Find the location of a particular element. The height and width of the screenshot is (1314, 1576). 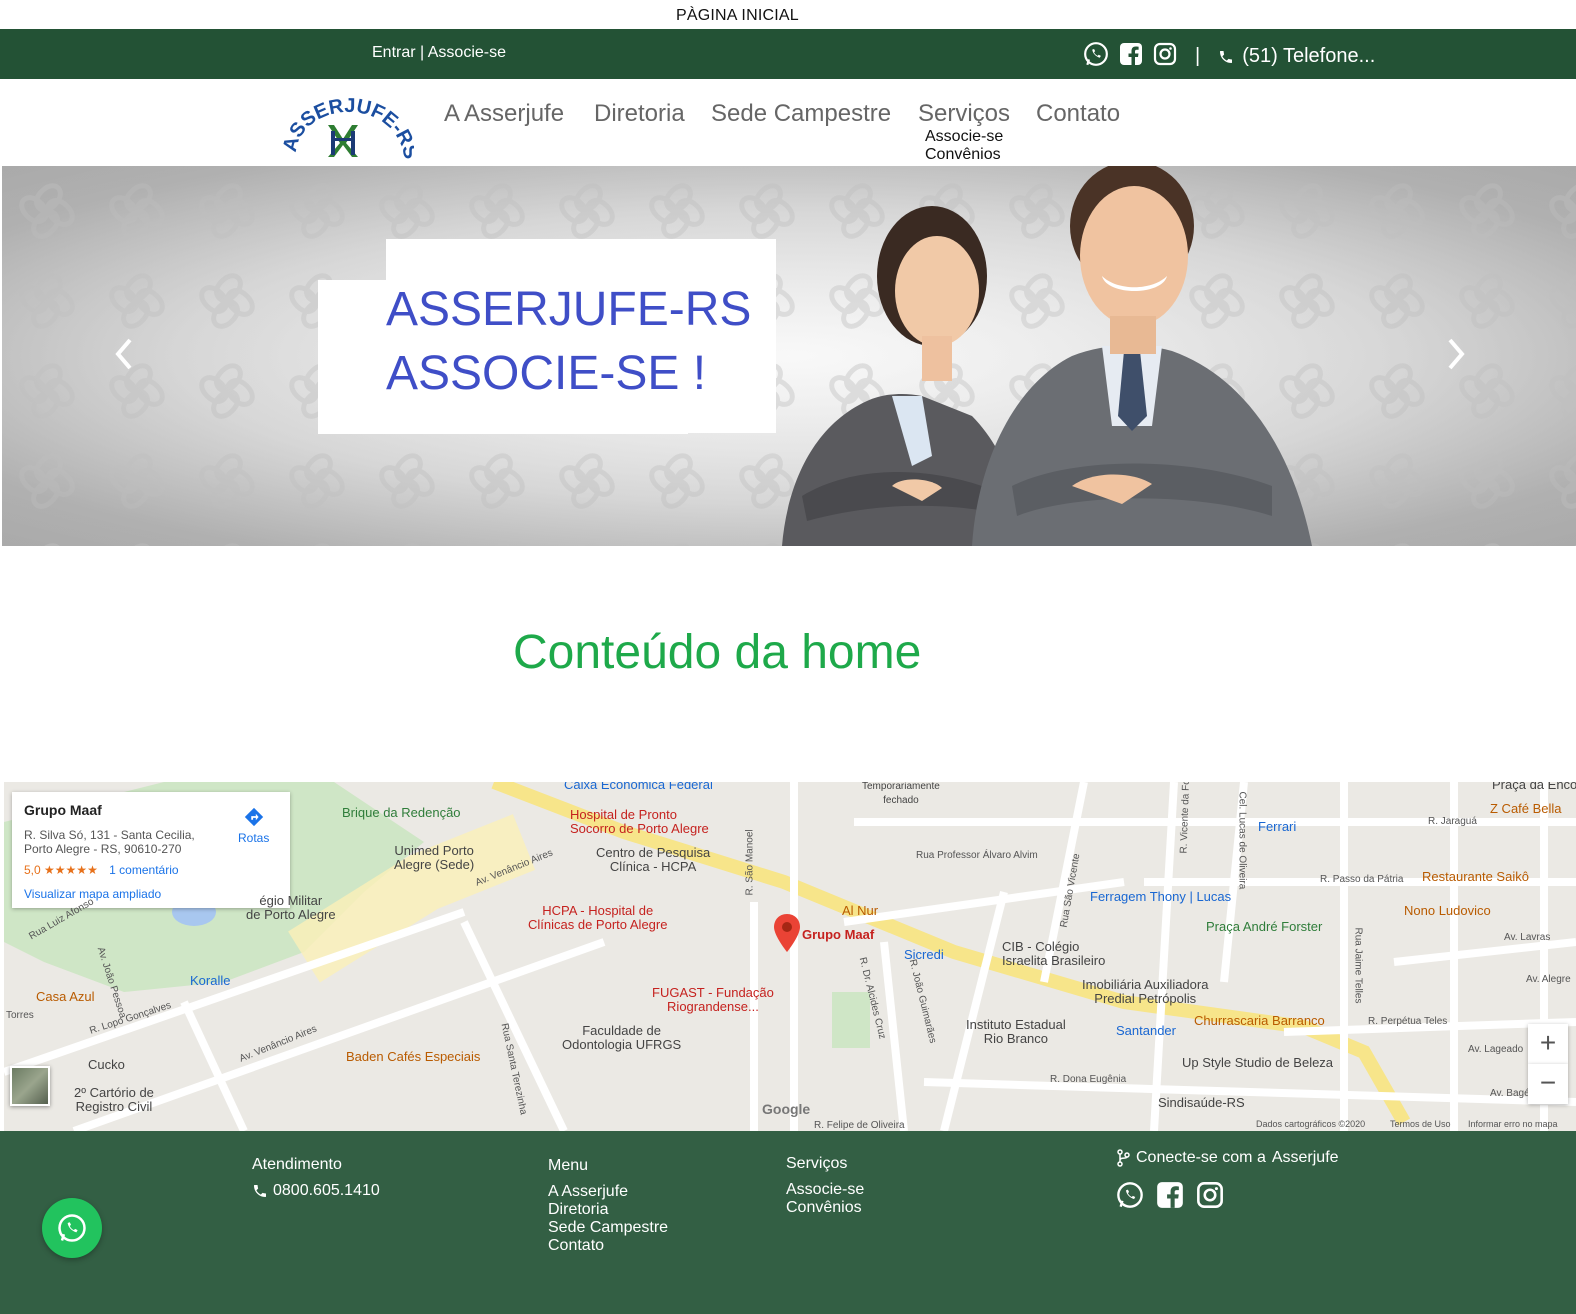

nav-contato: Contato is located at coordinates (1078, 114).